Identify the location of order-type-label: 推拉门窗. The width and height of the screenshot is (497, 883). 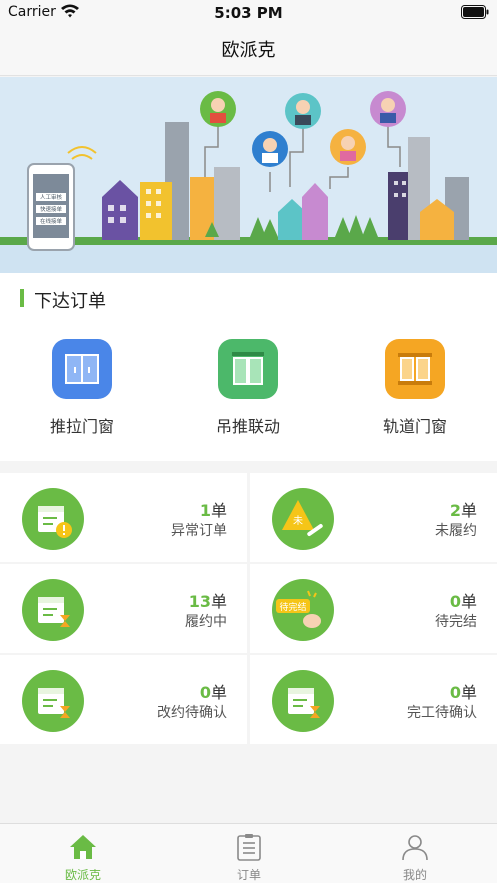
(81, 426).